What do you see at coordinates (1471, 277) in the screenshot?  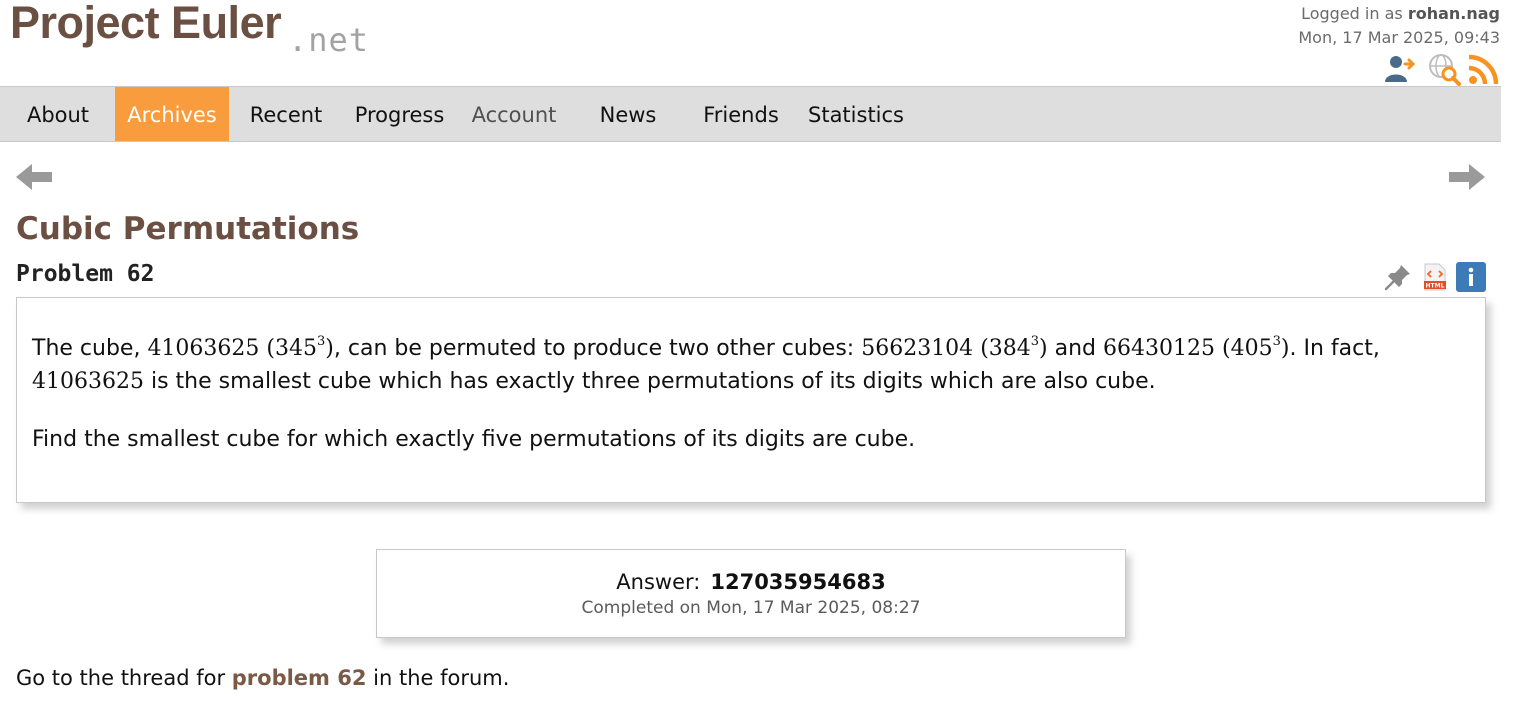 I see `info-icon` at bounding box center [1471, 277].